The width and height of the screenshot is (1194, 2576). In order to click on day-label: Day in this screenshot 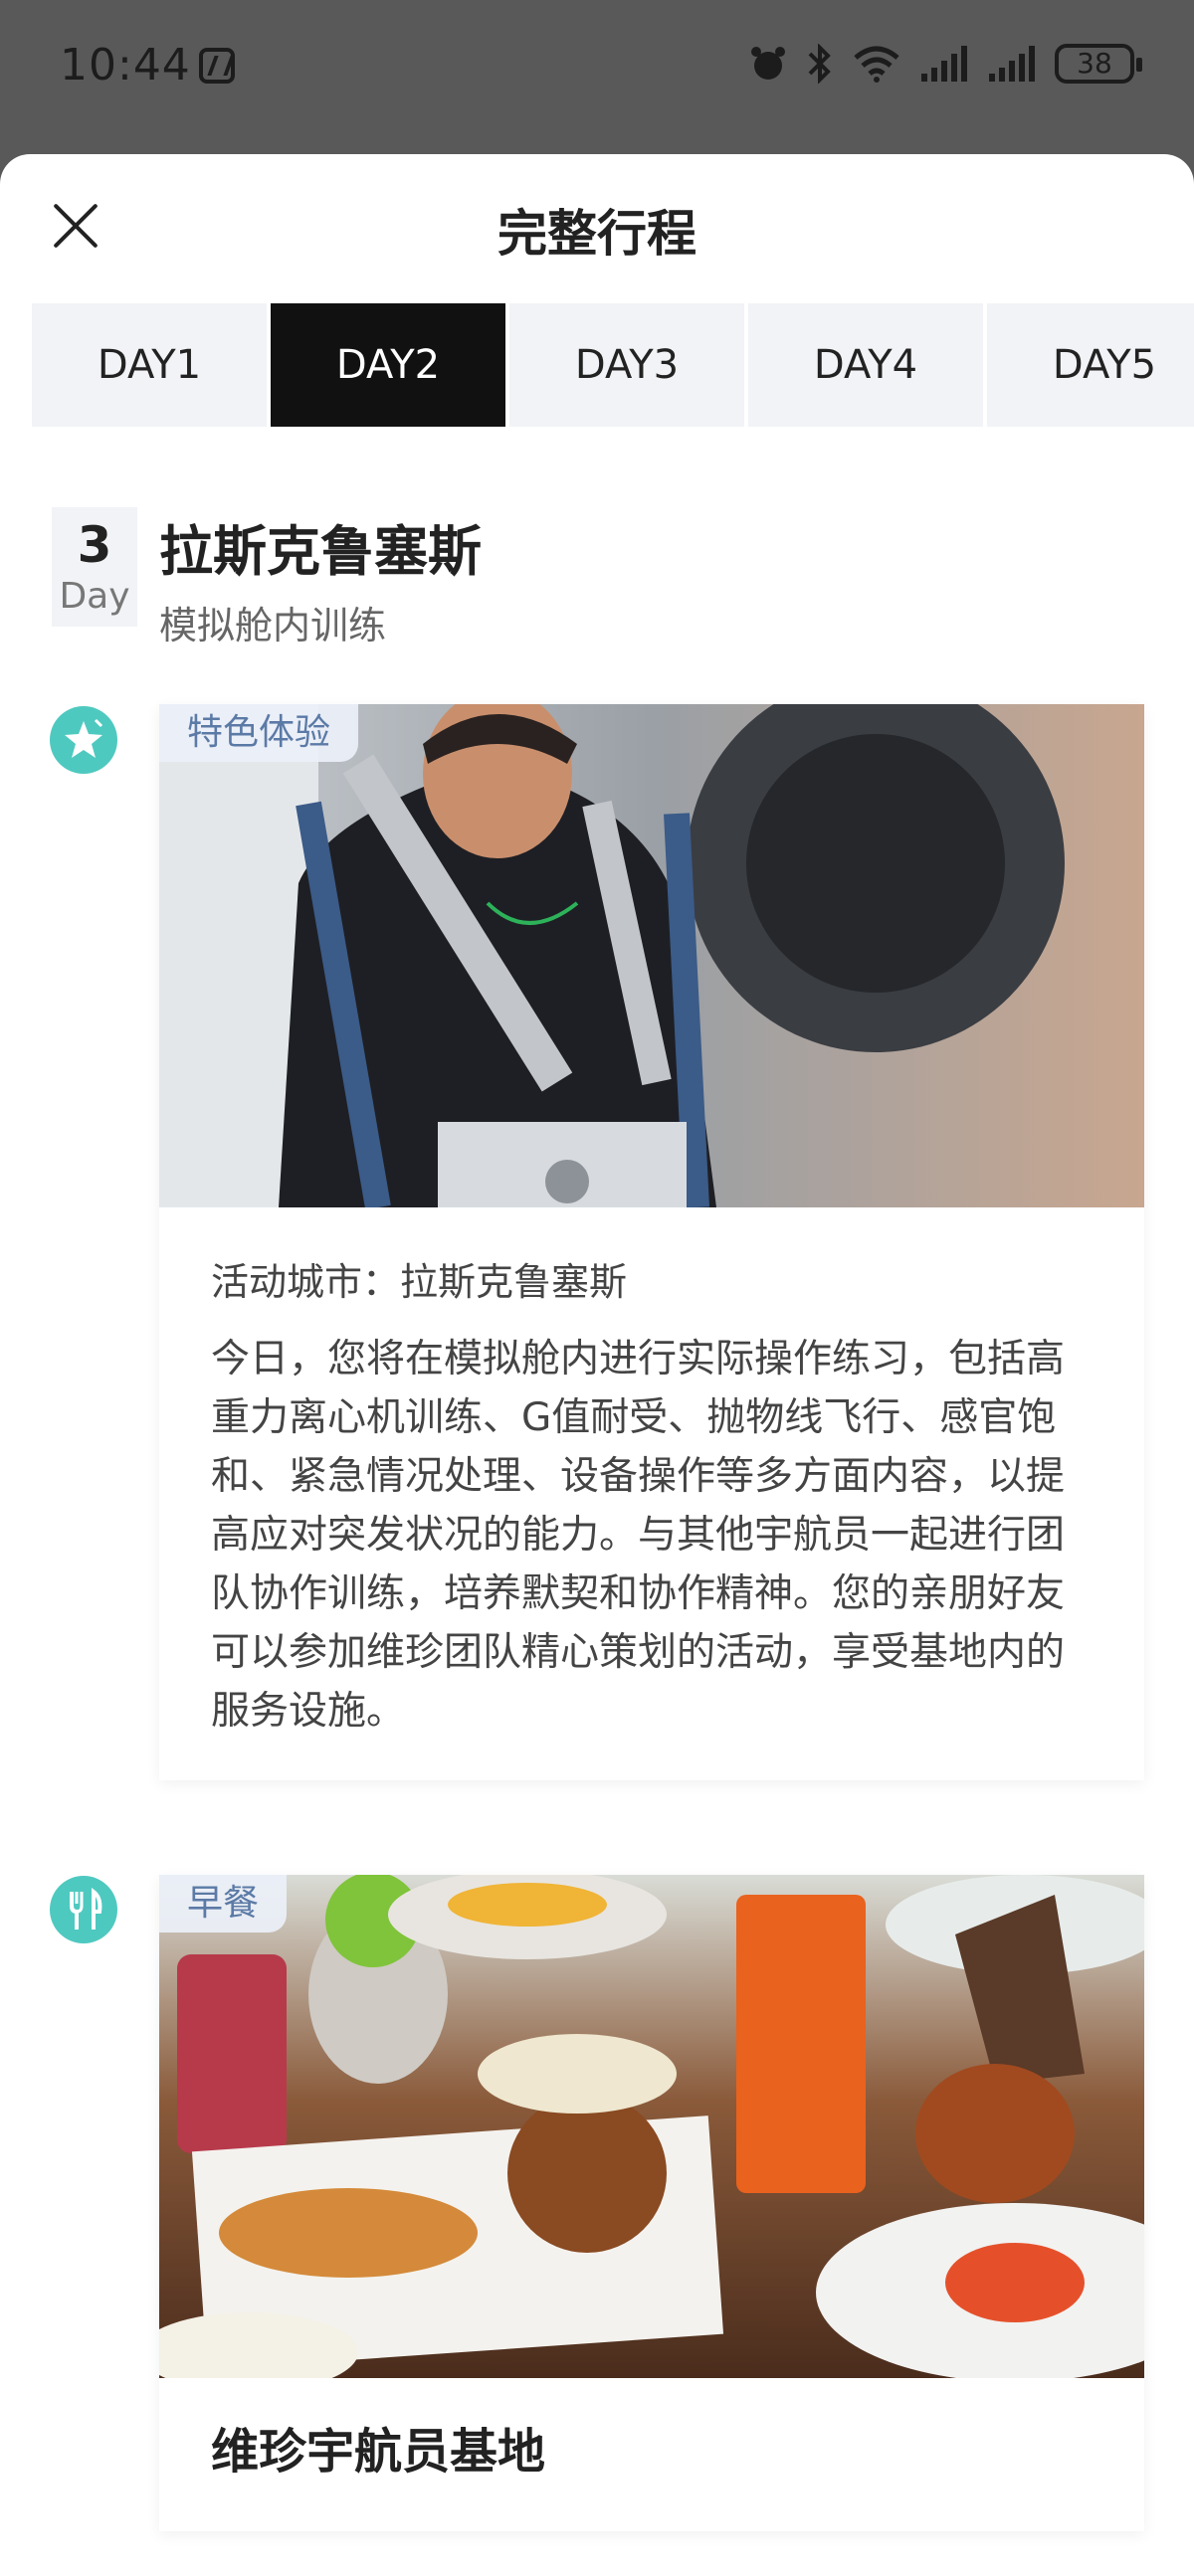, I will do `click(94, 596)`.